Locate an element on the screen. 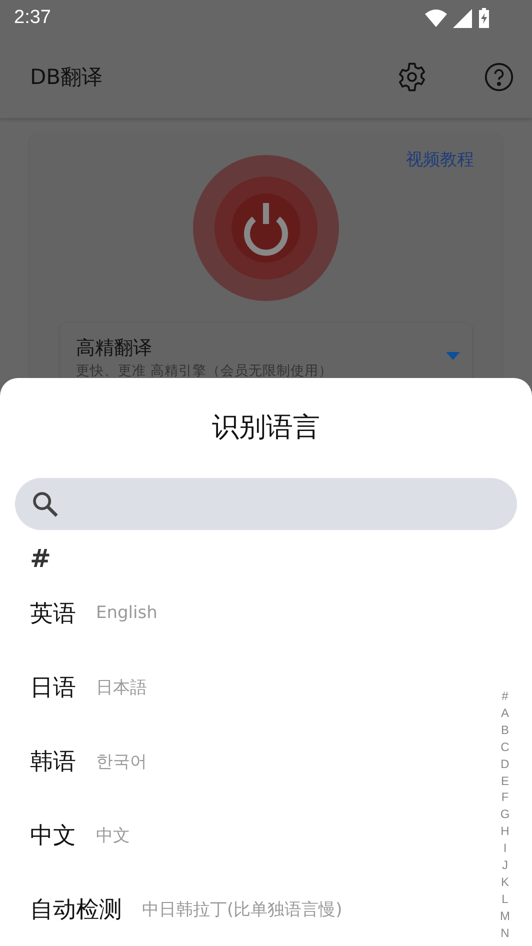 The height and width of the screenshot is (946, 532). battery-charging-icon is located at coordinates (484, 18).